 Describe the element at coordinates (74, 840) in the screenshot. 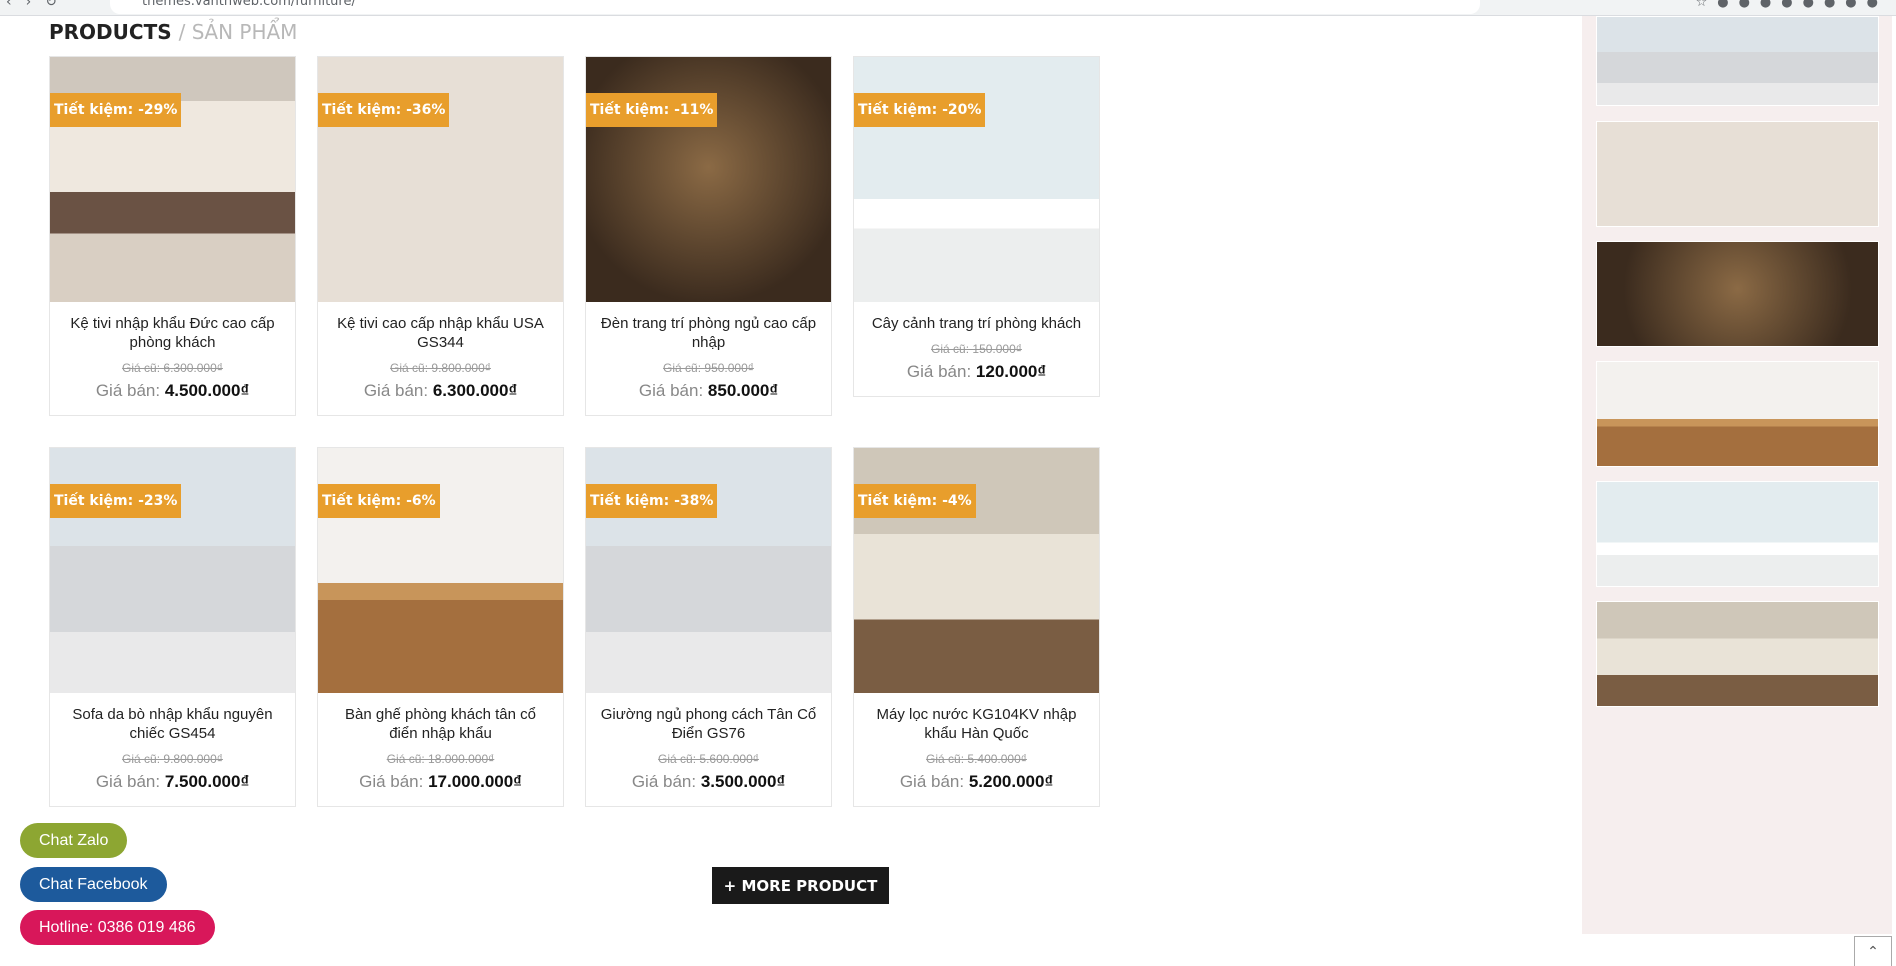

I see `chat-zalo-button: Chat Zalo` at that location.